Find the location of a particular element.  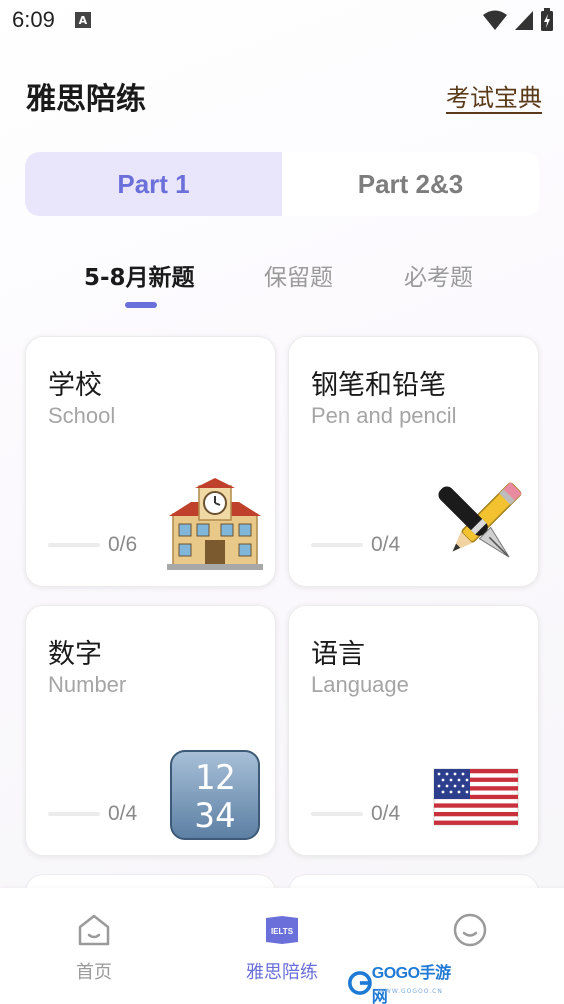

topic-category-tabs: 5-8月新题 保留题 必考题 is located at coordinates (282, 282).